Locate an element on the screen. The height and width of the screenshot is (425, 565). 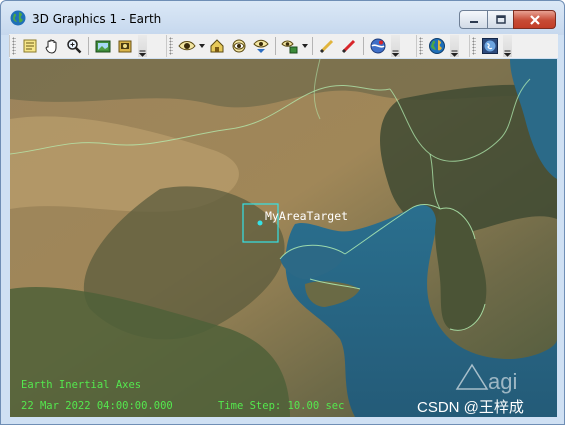
record-button is located at coordinates (125, 46).